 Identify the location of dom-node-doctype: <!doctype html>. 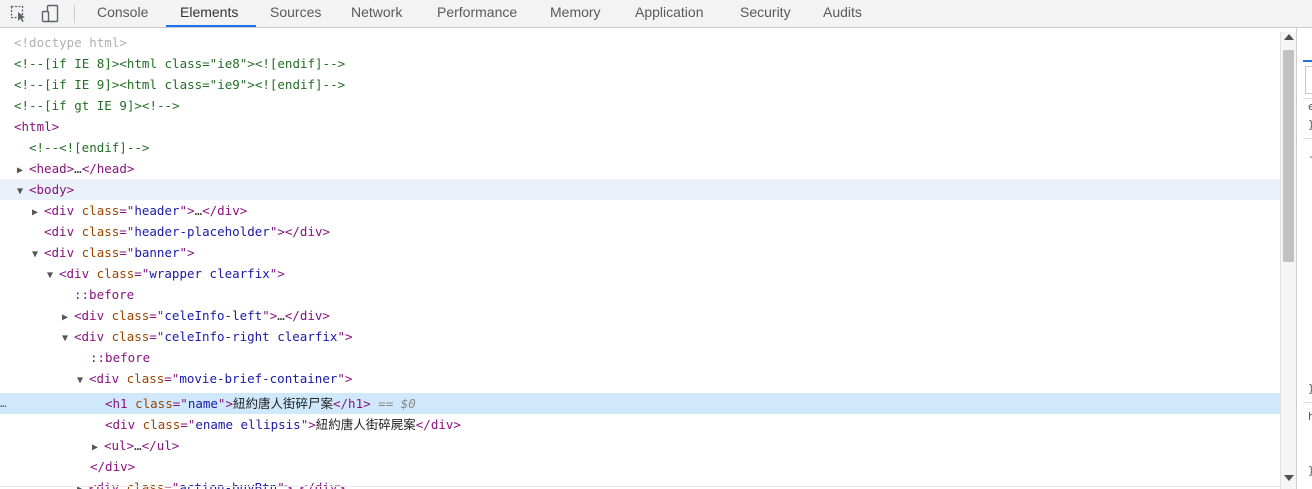
(640, 42).